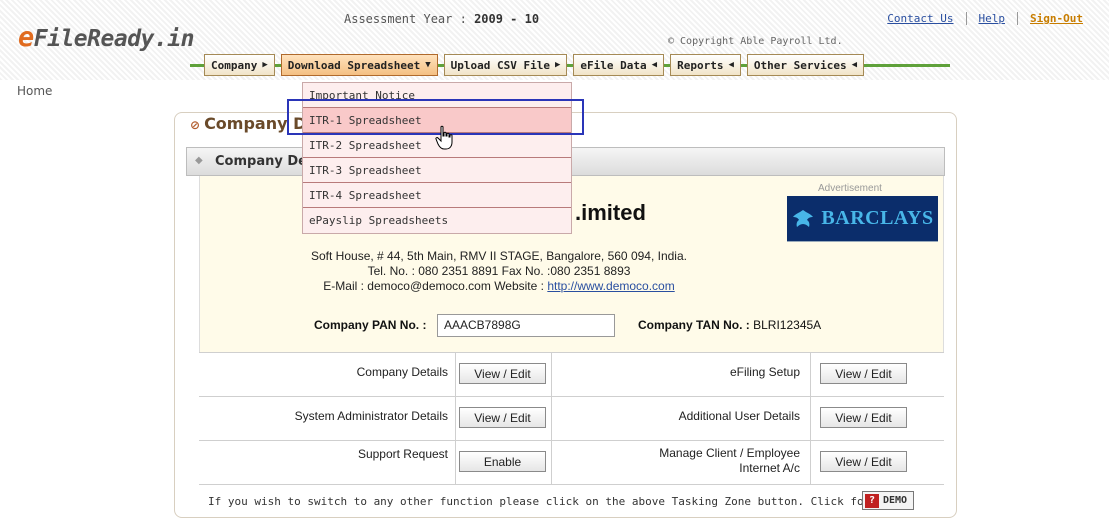 This screenshot has height=519, width=1109. I want to click on company-details-edit-button: View / Edit, so click(502, 373).